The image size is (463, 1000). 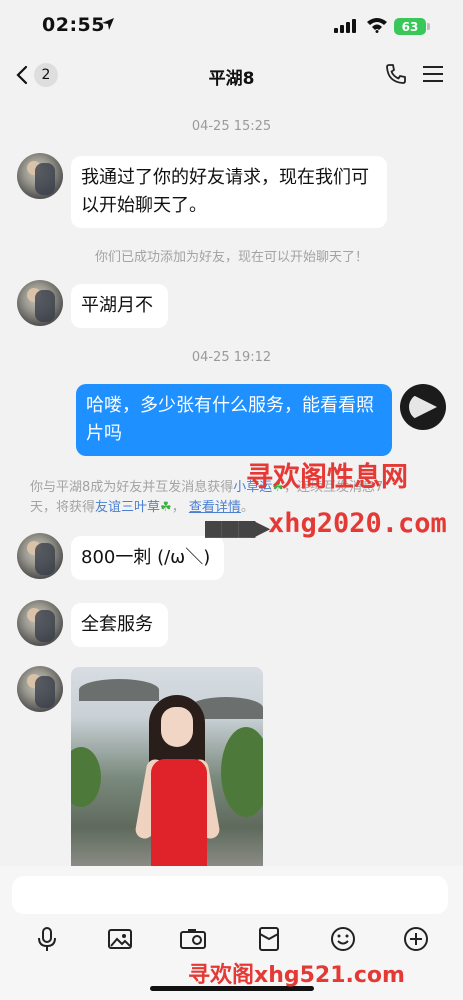 I want to click on message-bubble: 全套服务, so click(x=119, y=625).